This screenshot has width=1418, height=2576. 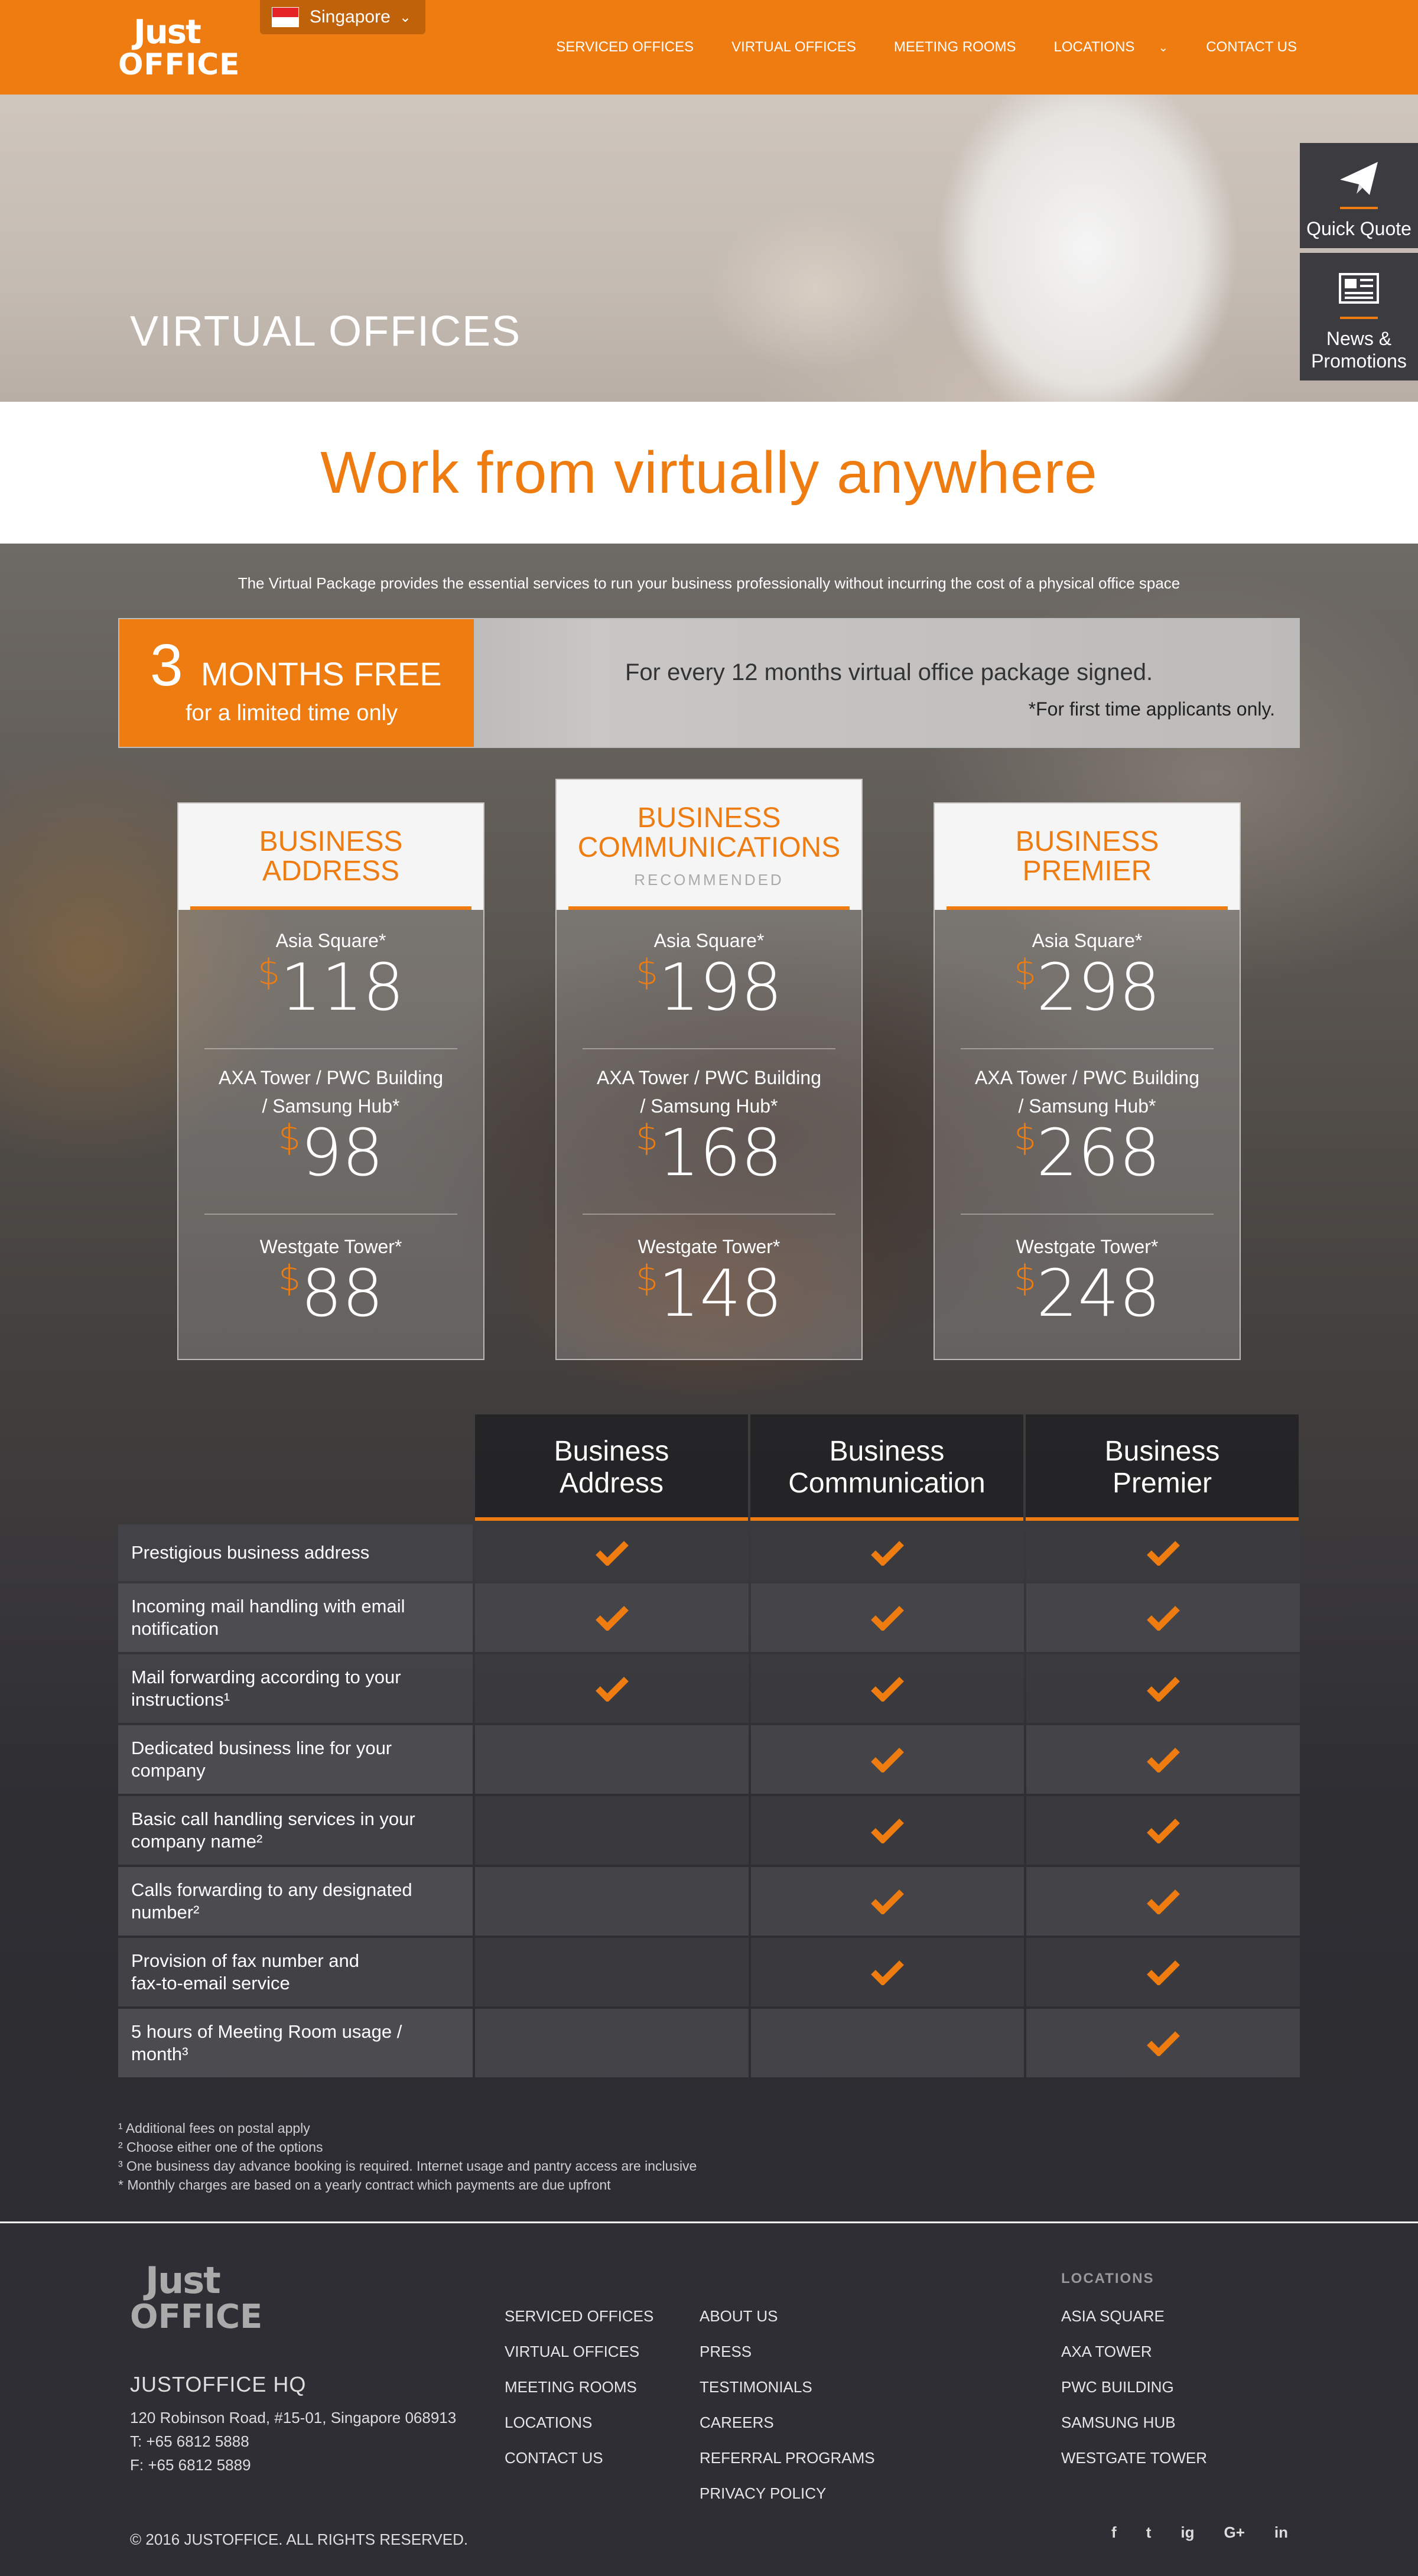 What do you see at coordinates (168, 1770) in the screenshot?
I see `feature-label-line2: company` at bounding box center [168, 1770].